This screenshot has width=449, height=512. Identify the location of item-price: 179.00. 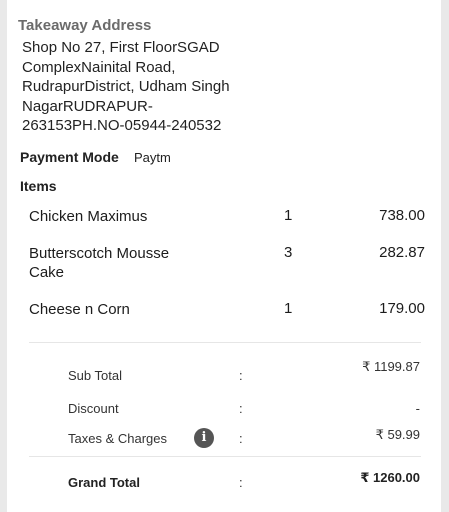
(402, 308).